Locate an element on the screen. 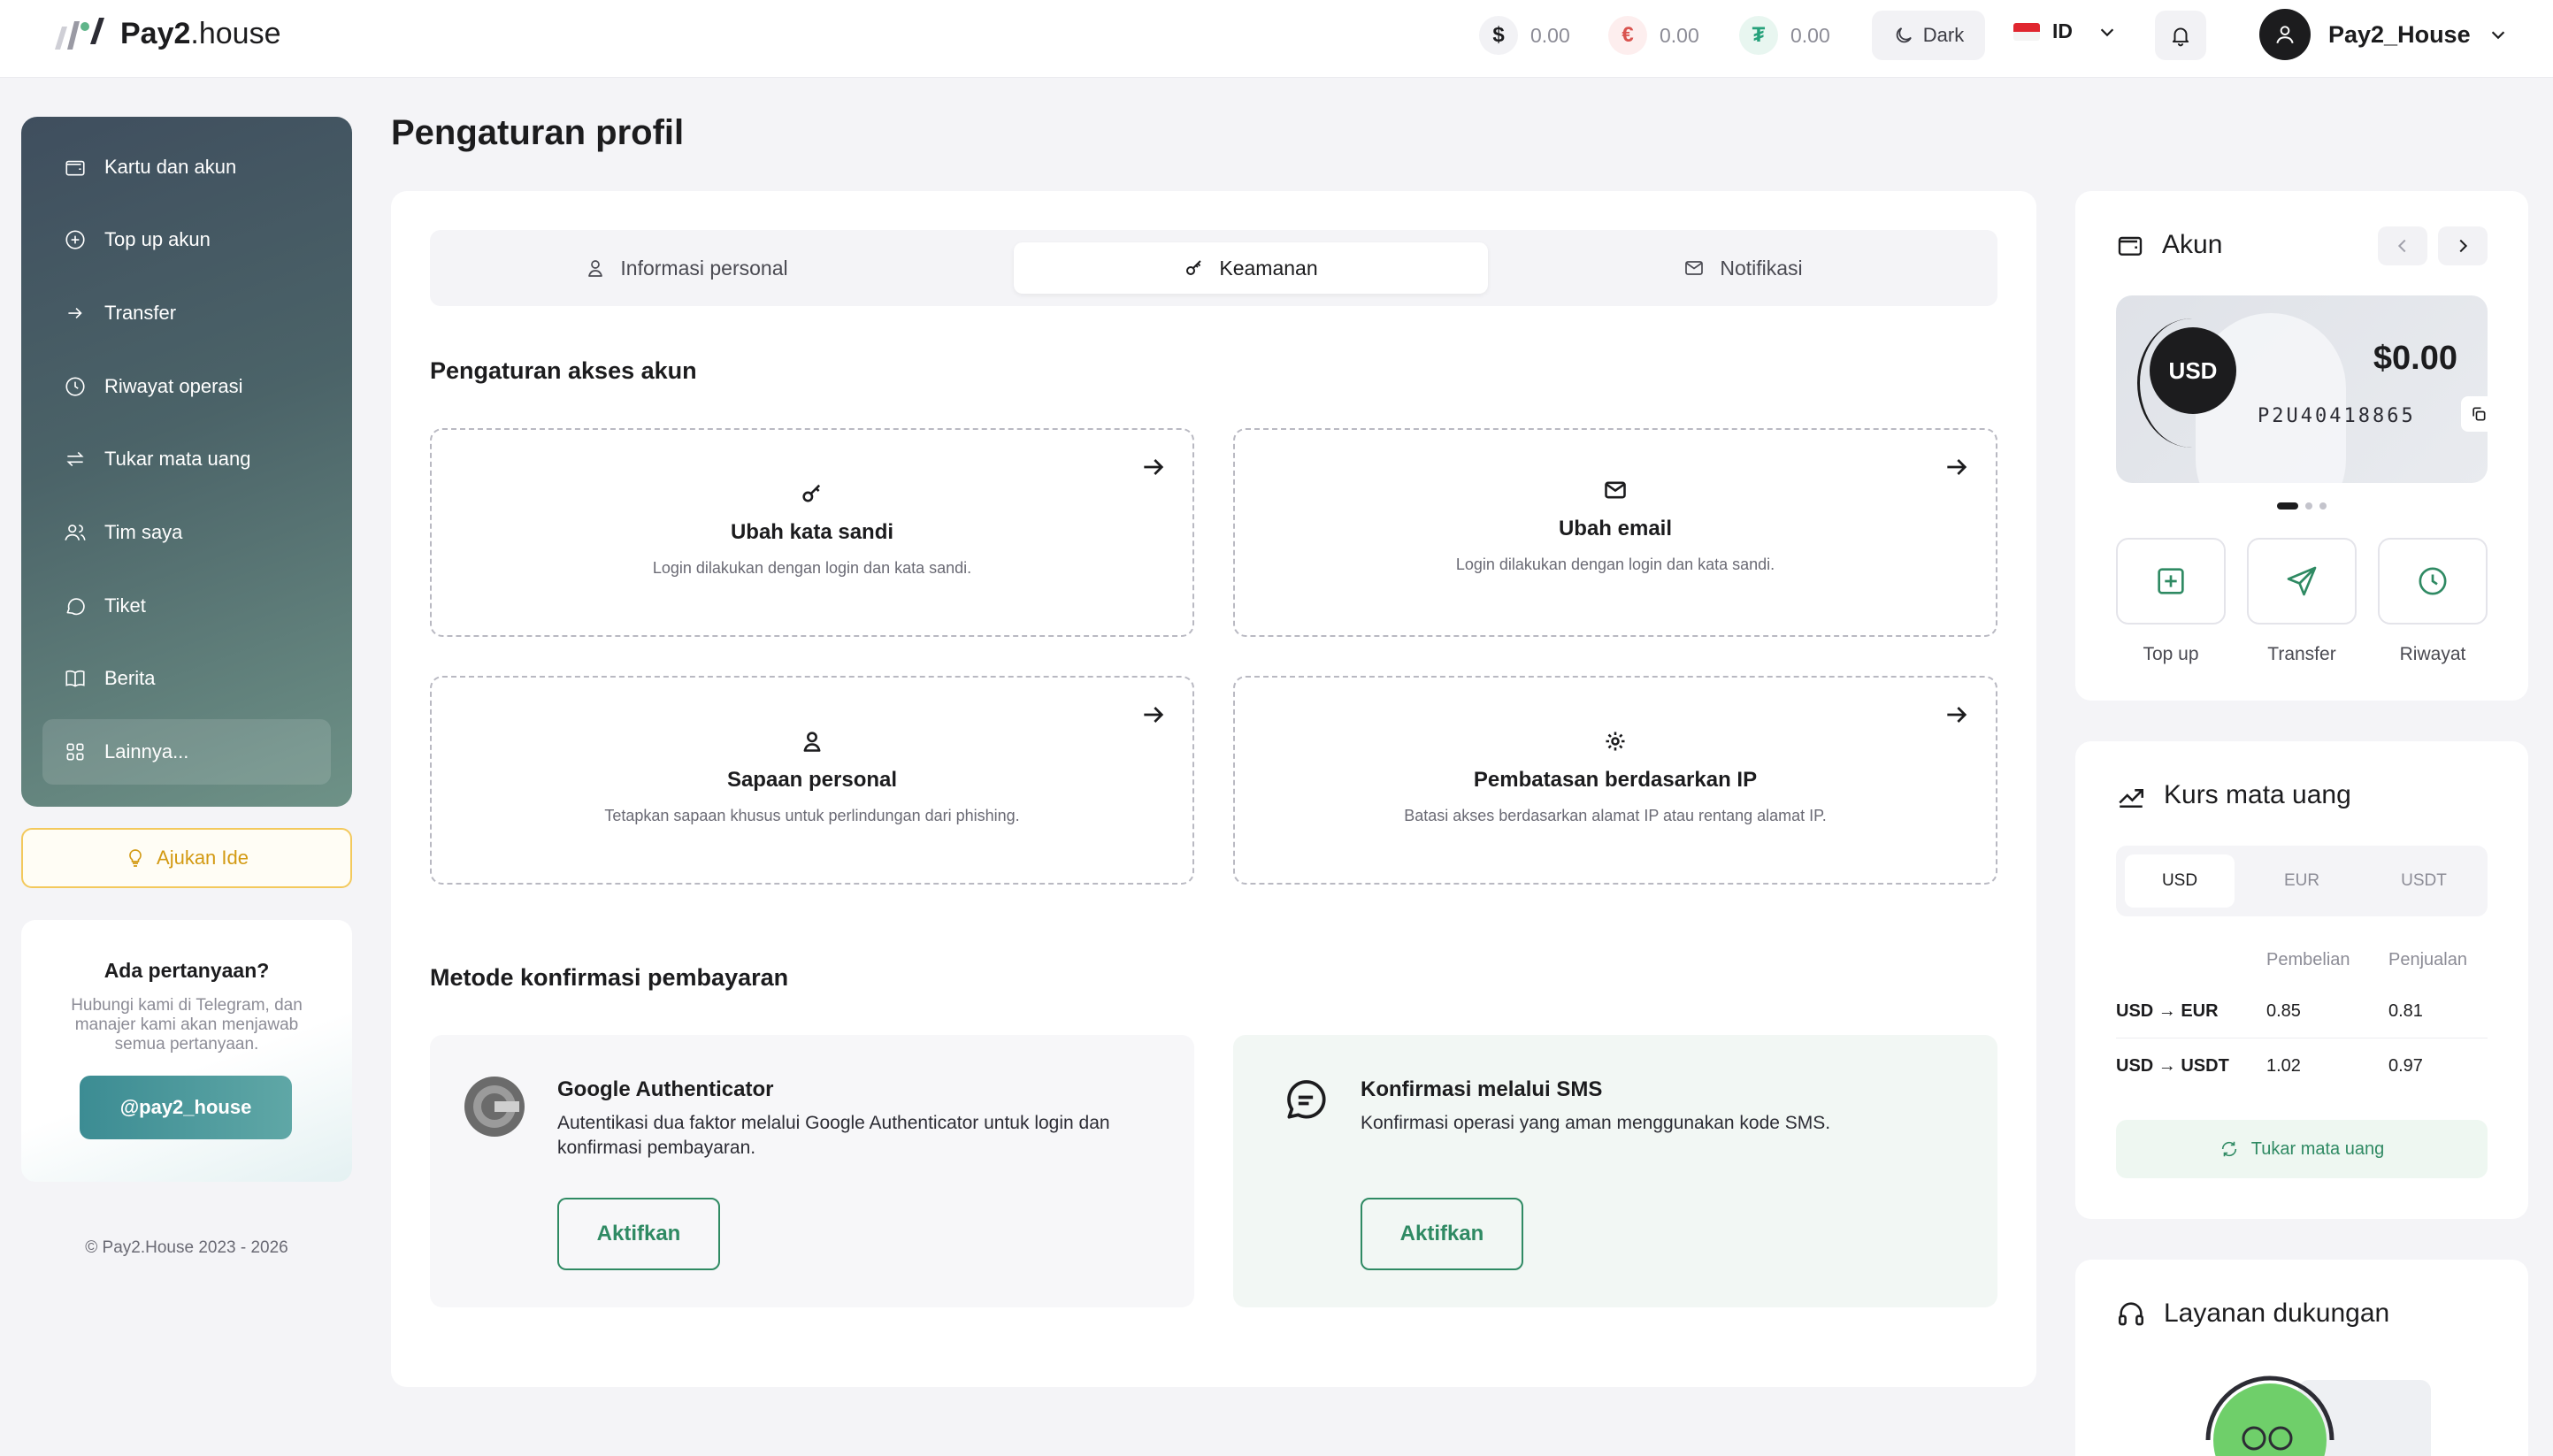 Image resolution: width=2553 pixels, height=1456 pixels. currency-tabs: USD EUR USDT is located at coordinates (2302, 881).